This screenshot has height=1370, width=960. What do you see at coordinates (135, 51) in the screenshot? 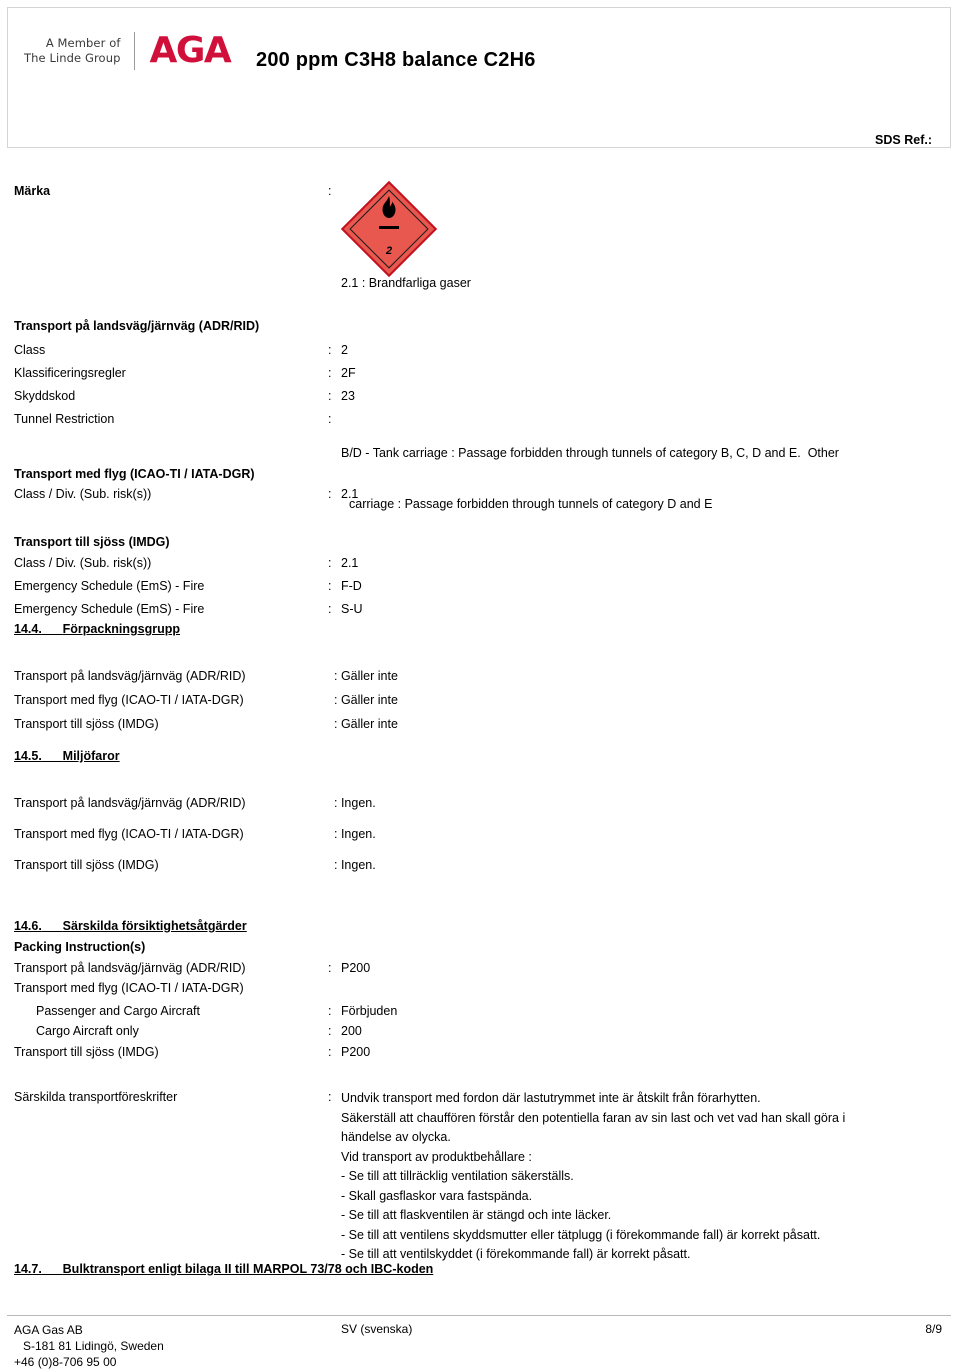
I see `logo-divider` at bounding box center [135, 51].